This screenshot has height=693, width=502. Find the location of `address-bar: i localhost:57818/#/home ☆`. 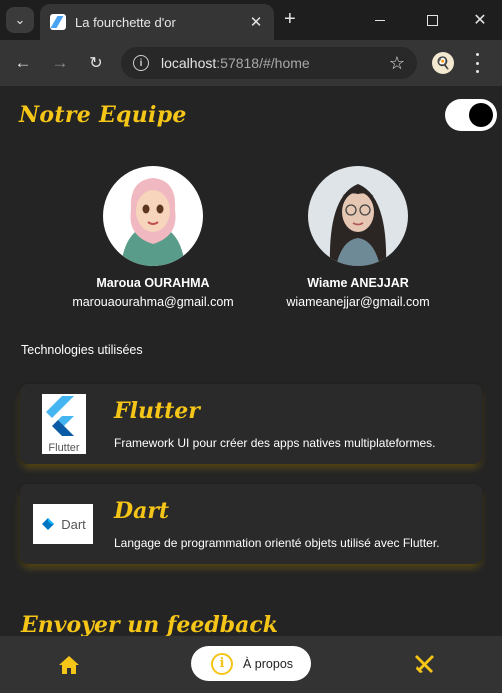

address-bar: i localhost:57818/#/home ☆ is located at coordinates (269, 63).